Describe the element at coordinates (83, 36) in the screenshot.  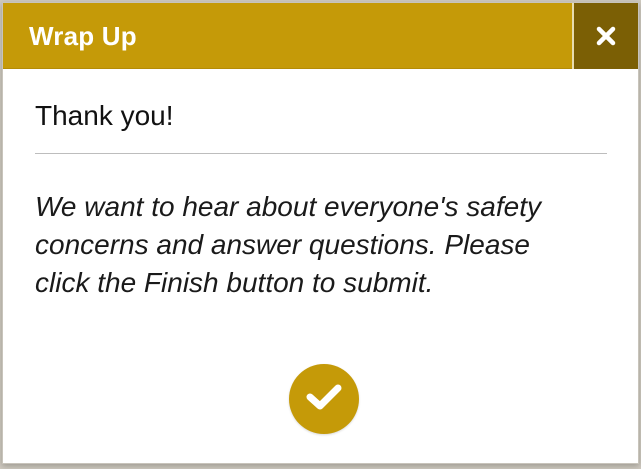
I see `dialog-title: Wrap Up` at that location.